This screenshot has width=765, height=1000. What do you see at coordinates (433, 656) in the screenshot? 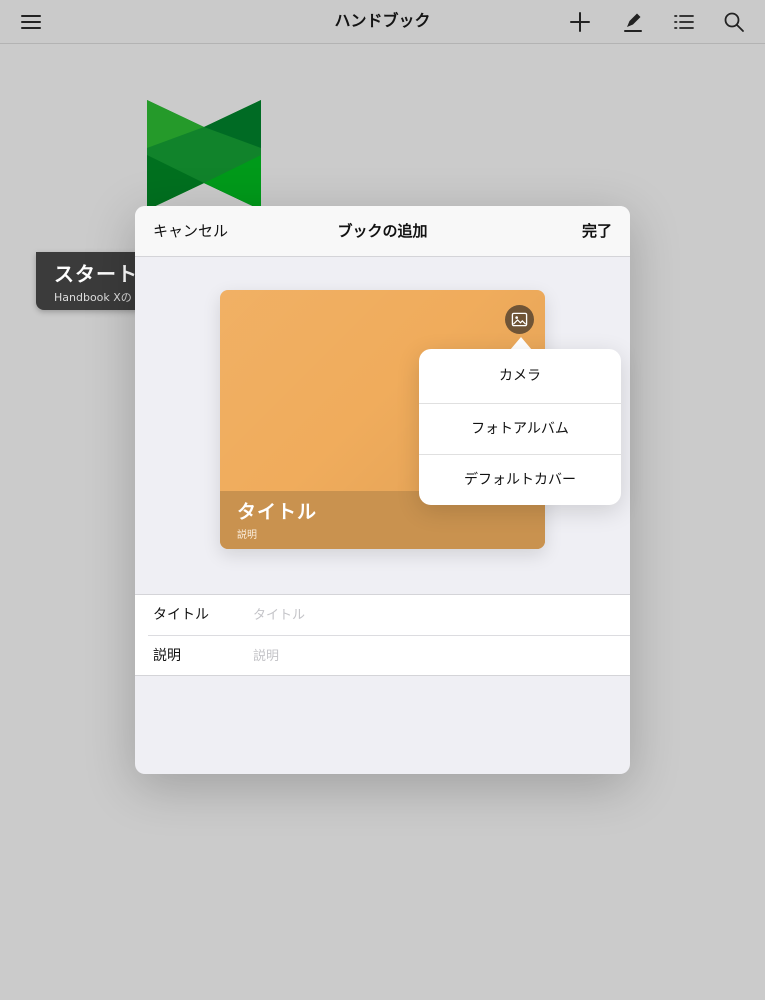
I see `description-input` at bounding box center [433, 656].